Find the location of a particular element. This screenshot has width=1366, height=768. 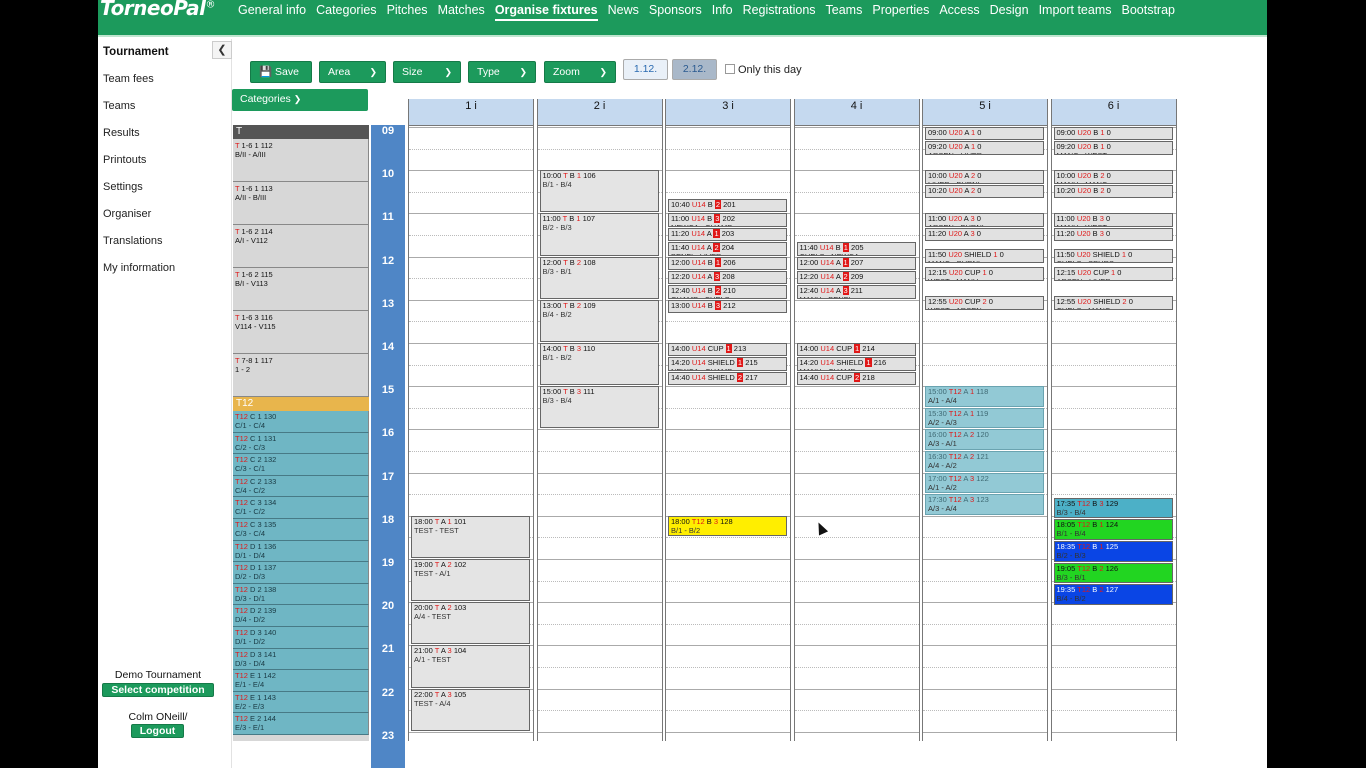

category-item: T12 C 1 130 C/1 - C/4 is located at coordinates (301, 422).